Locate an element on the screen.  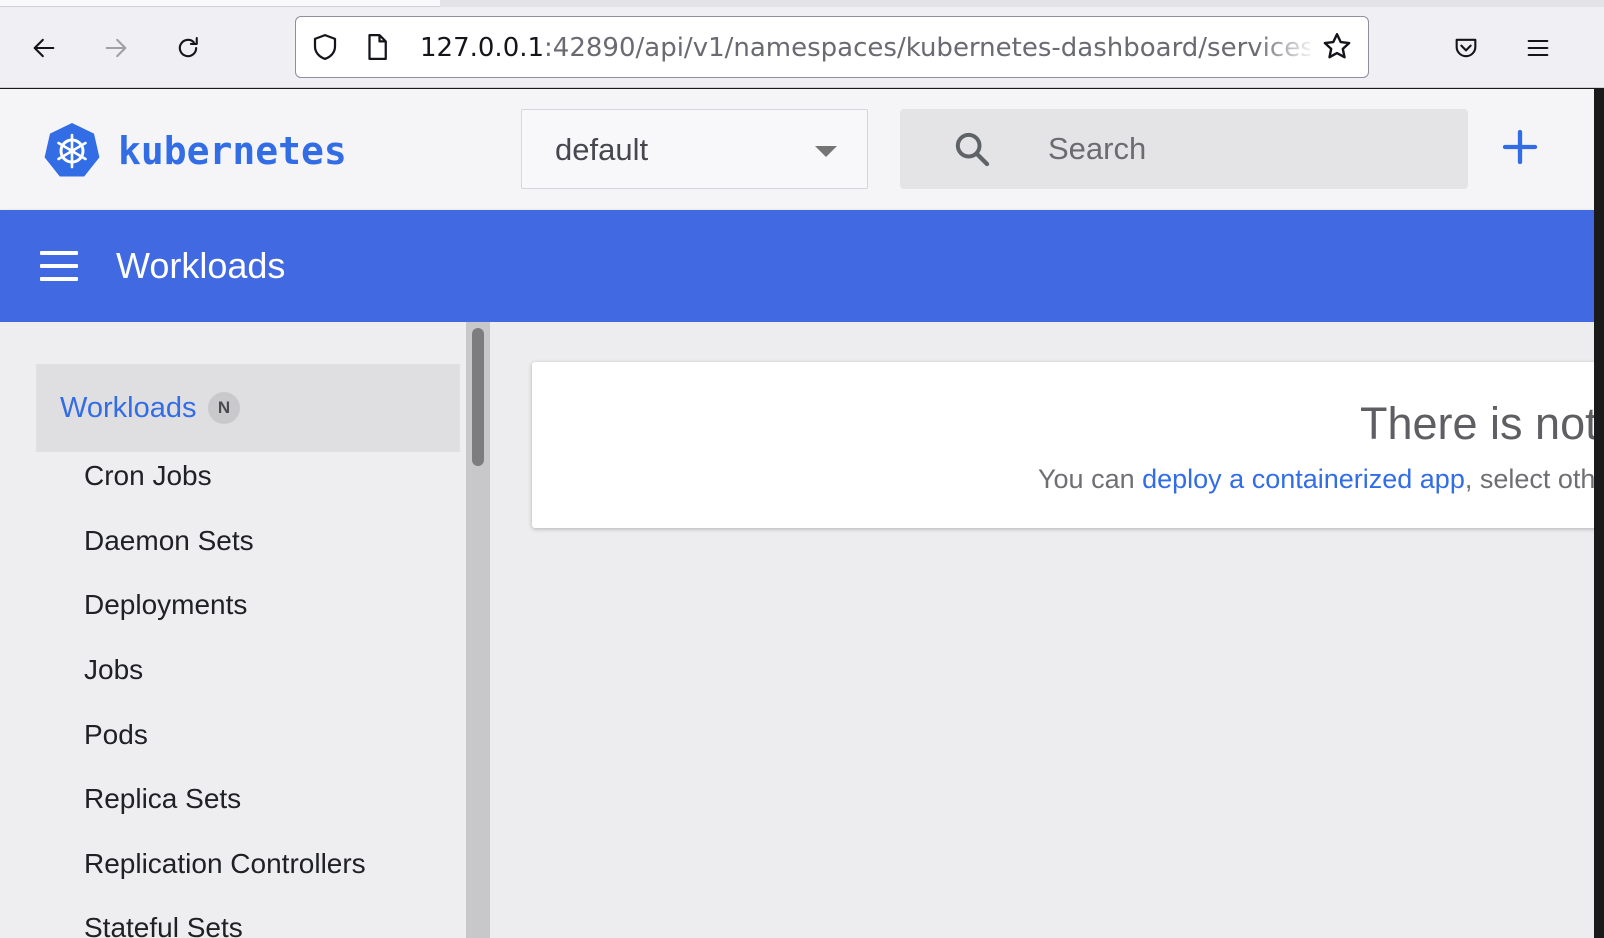
empty-state-prefix: You can is located at coordinates (1090, 479).